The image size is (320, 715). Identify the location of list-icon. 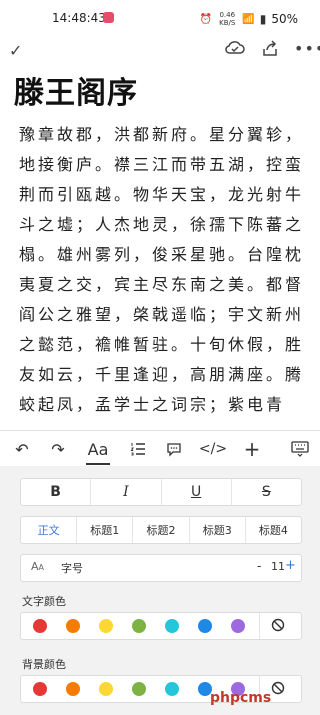
(138, 449).